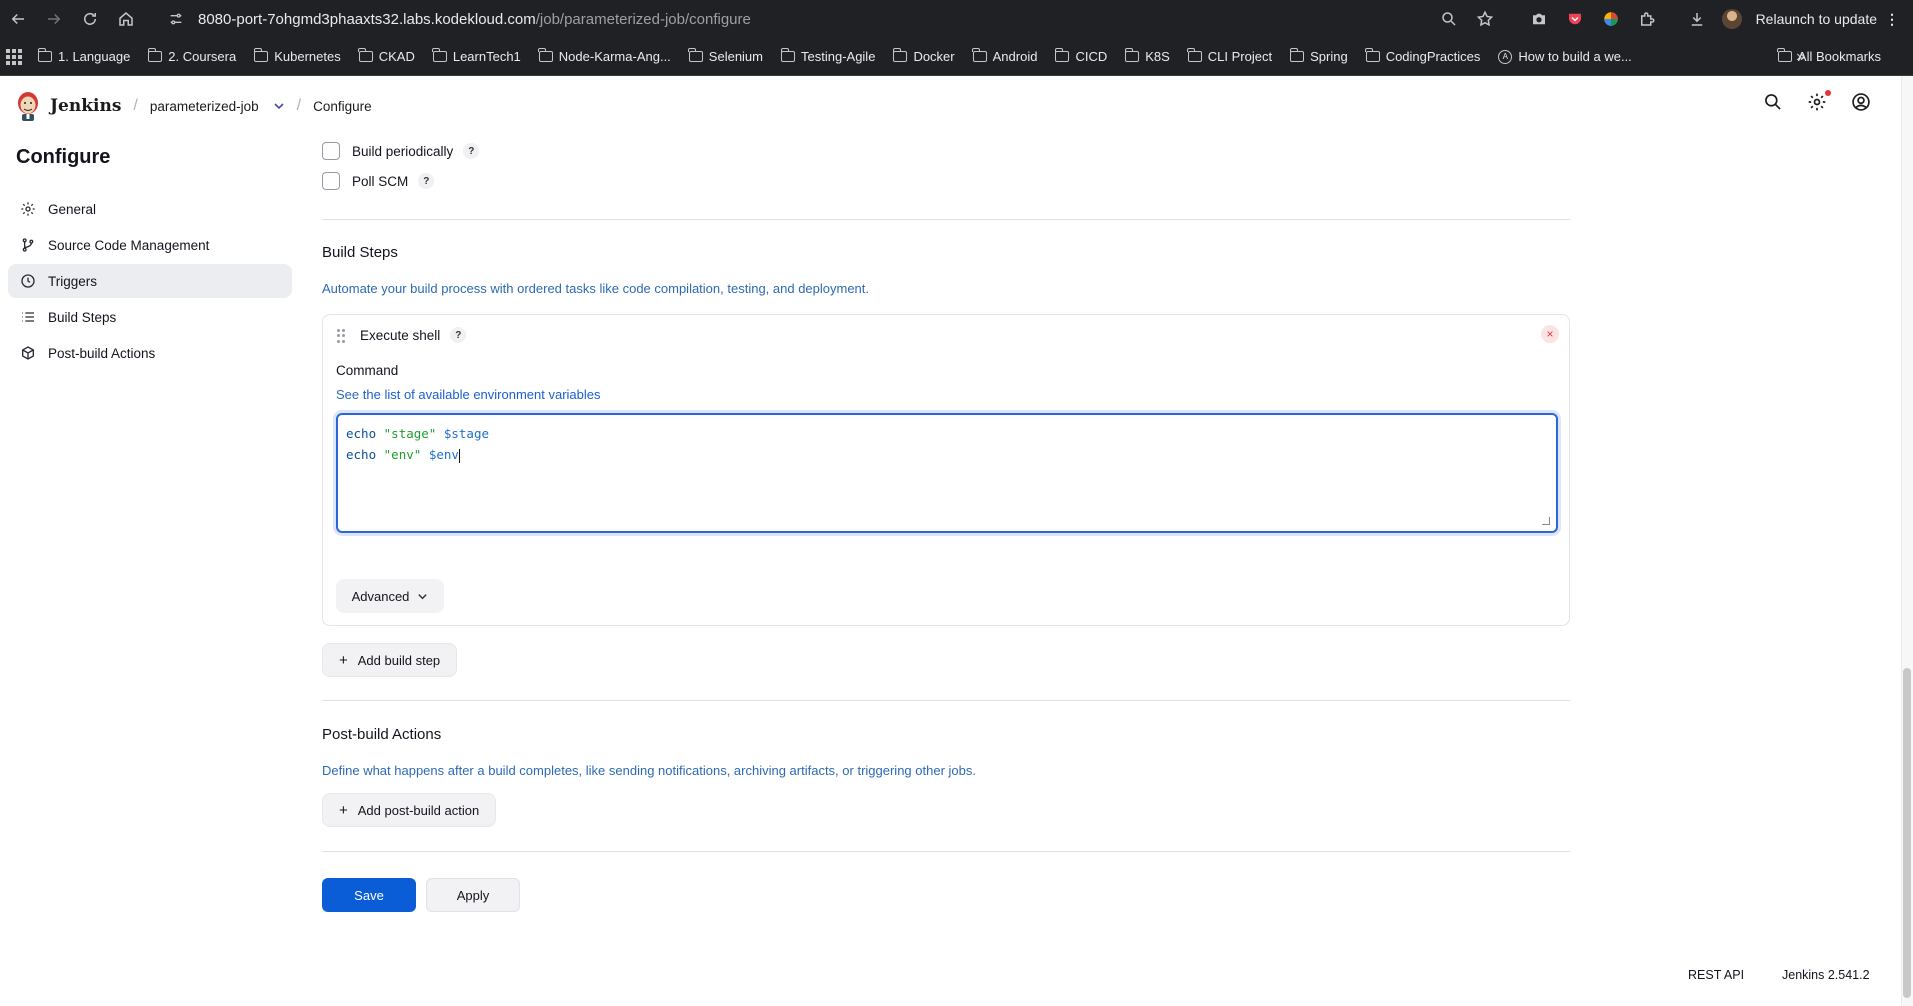 The height and width of the screenshot is (1006, 1913). I want to click on relaunch-button: Relaunch to update ⋮, so click(1827, 19).